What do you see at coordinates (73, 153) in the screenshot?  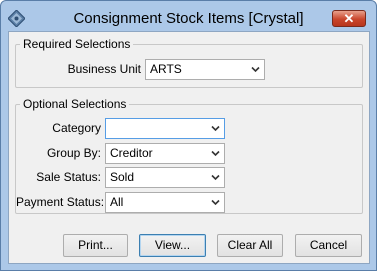 I see `group-by-label: Group By:` at bounding box center [73, 153].